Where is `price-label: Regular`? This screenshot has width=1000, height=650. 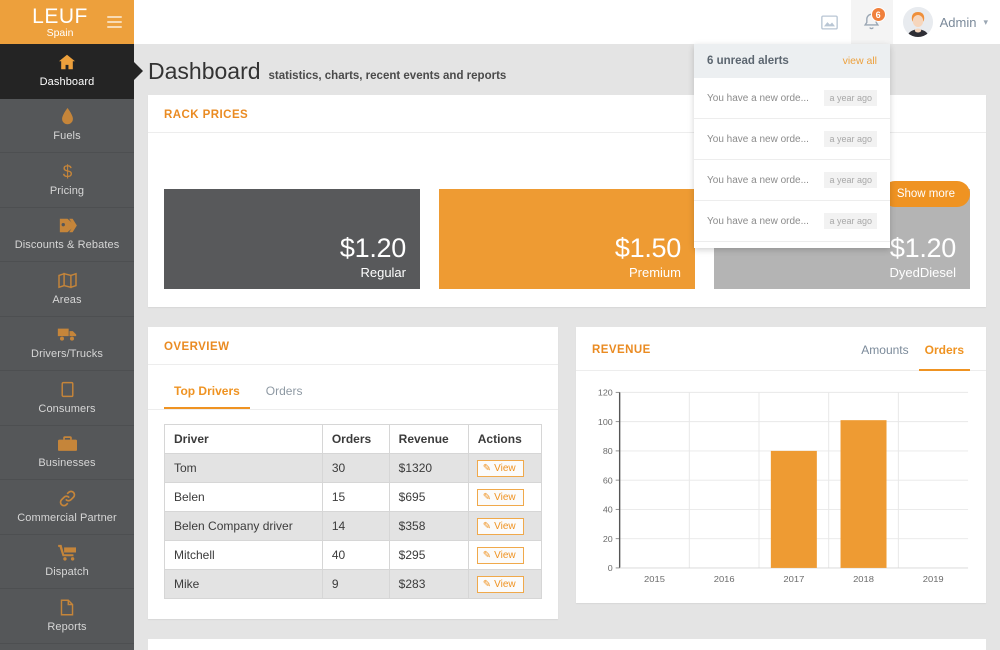
price-label: Regular is located at coordinates (383, 272).